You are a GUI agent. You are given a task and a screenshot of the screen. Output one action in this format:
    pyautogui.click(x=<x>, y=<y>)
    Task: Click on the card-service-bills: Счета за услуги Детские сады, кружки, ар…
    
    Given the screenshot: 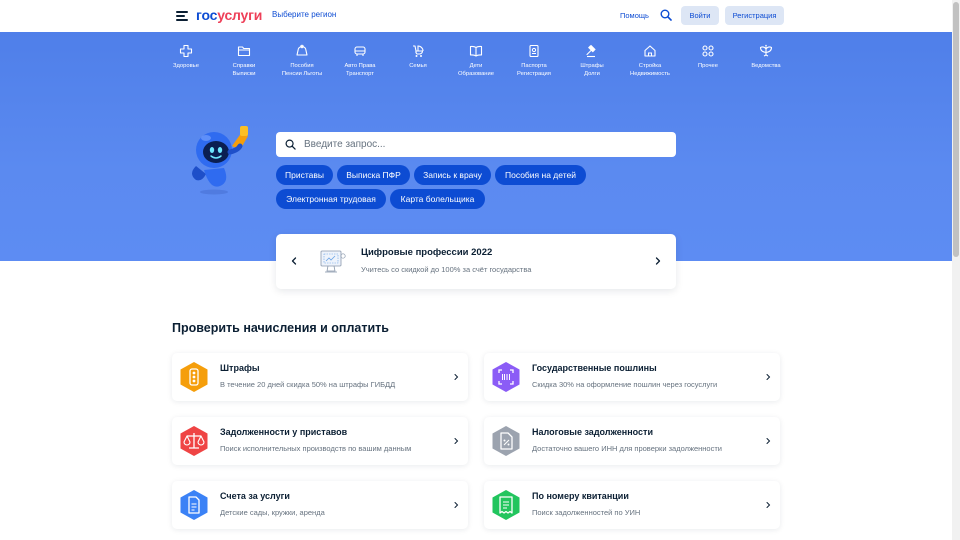 What is the action you would take?
    pyautogui.click(x=320, y=505)
    